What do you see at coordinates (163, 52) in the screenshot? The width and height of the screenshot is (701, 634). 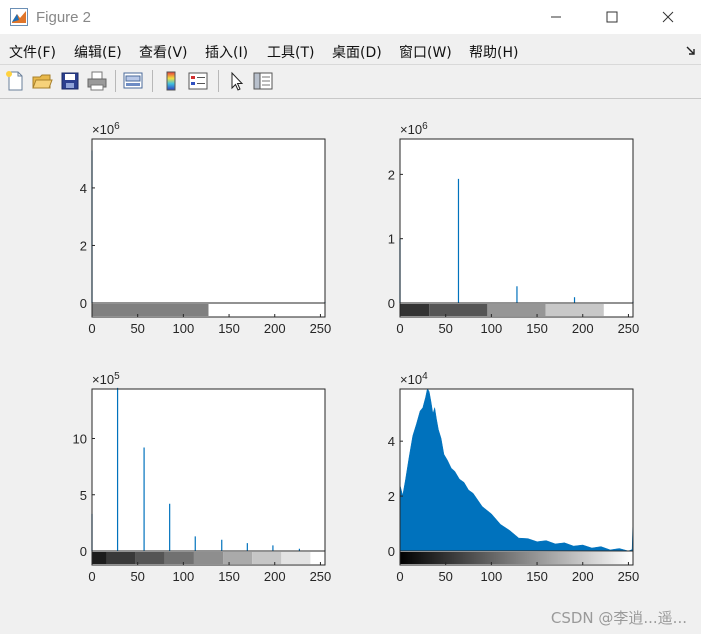 I see `menu-view: 查看(V)` at bounding box center [163, 52].